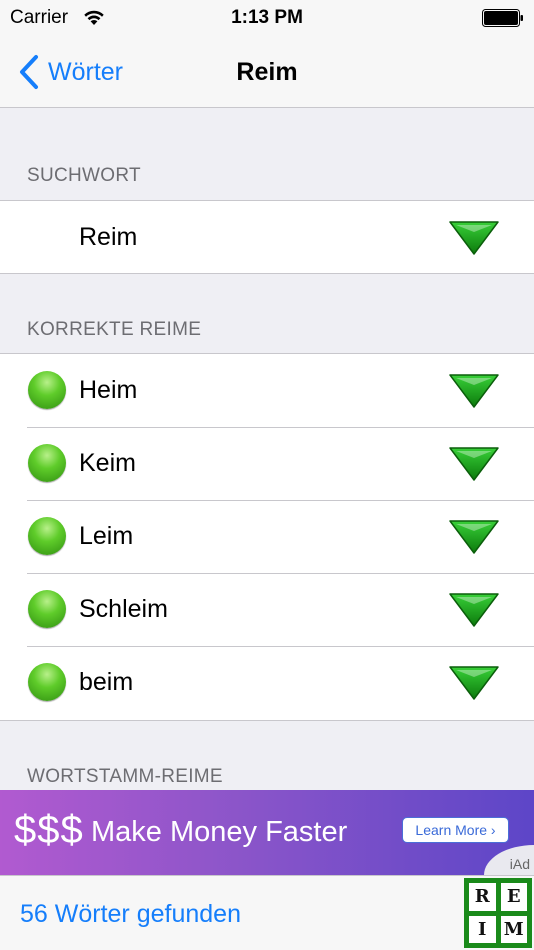  I want to click on navigation-bar: Wörter Reim, so click(267, 72).